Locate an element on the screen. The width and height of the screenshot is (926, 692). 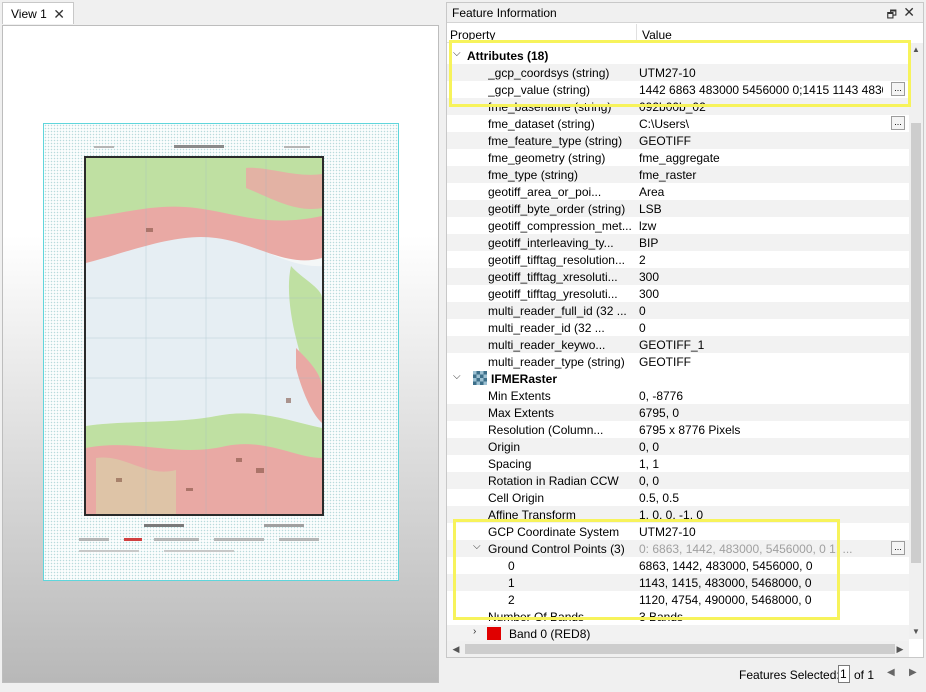
group-band-0: › Band 0 (RED8) is located at coordinates (678, 633).